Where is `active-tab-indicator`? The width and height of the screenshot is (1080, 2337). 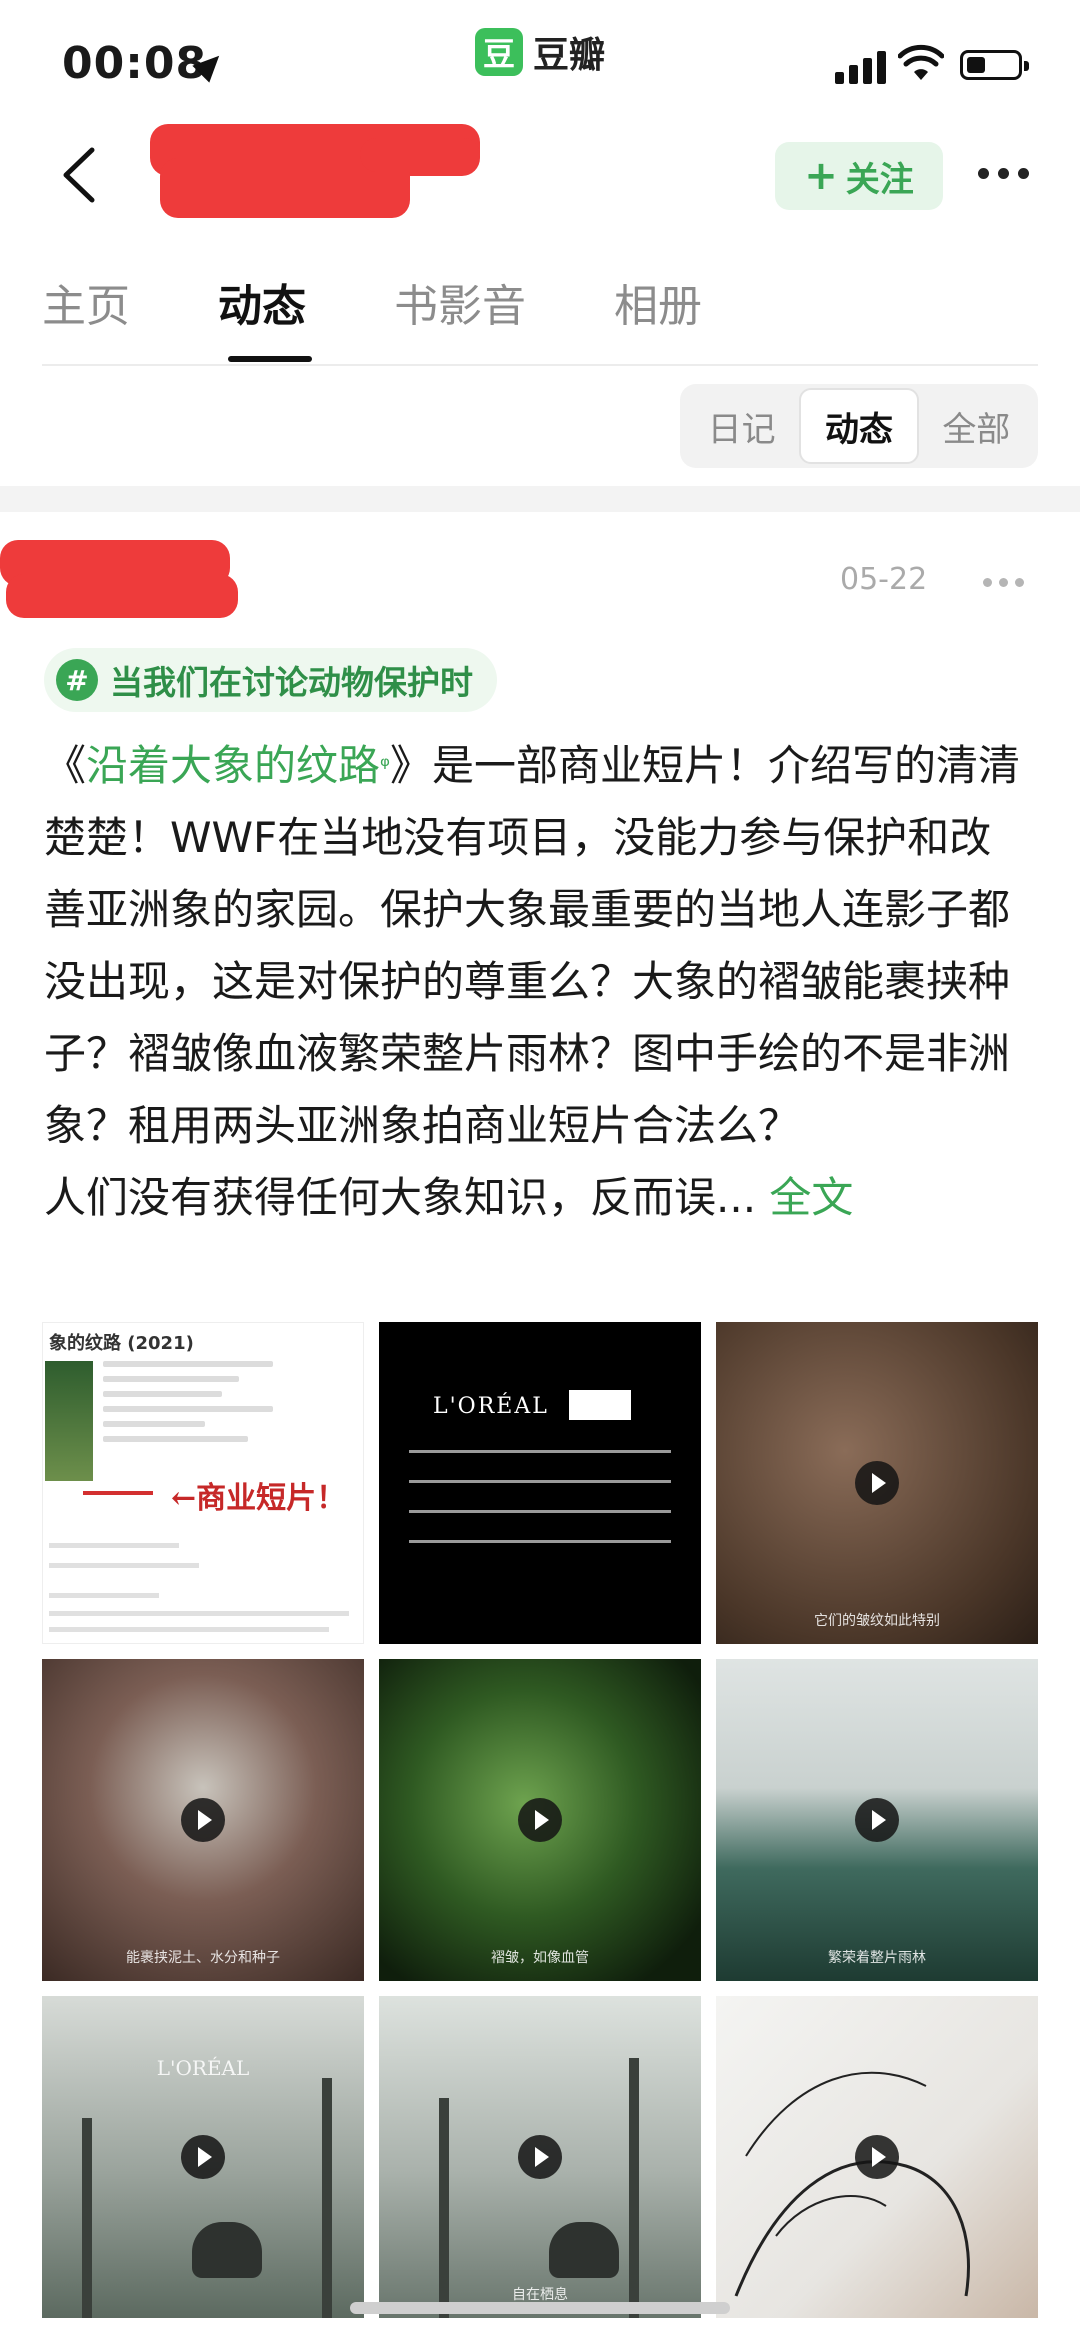
active-tab-indicator is located at coordinates (270, 359).